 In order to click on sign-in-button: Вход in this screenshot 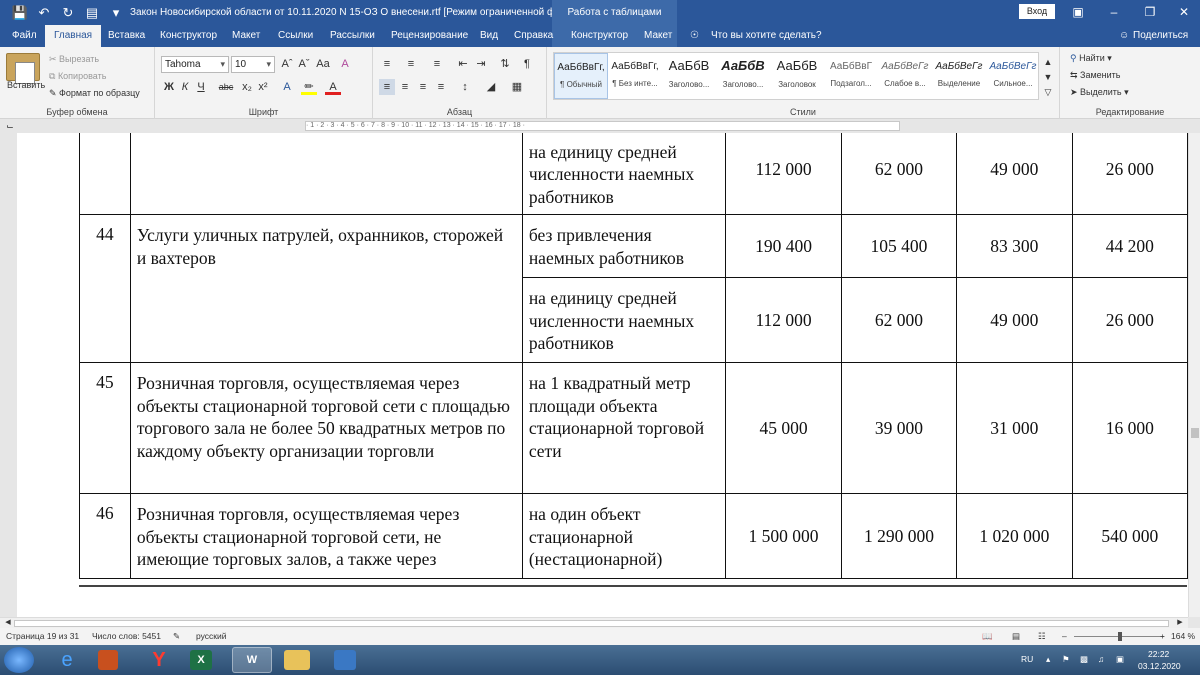, I will do `click(1037, 11)`.